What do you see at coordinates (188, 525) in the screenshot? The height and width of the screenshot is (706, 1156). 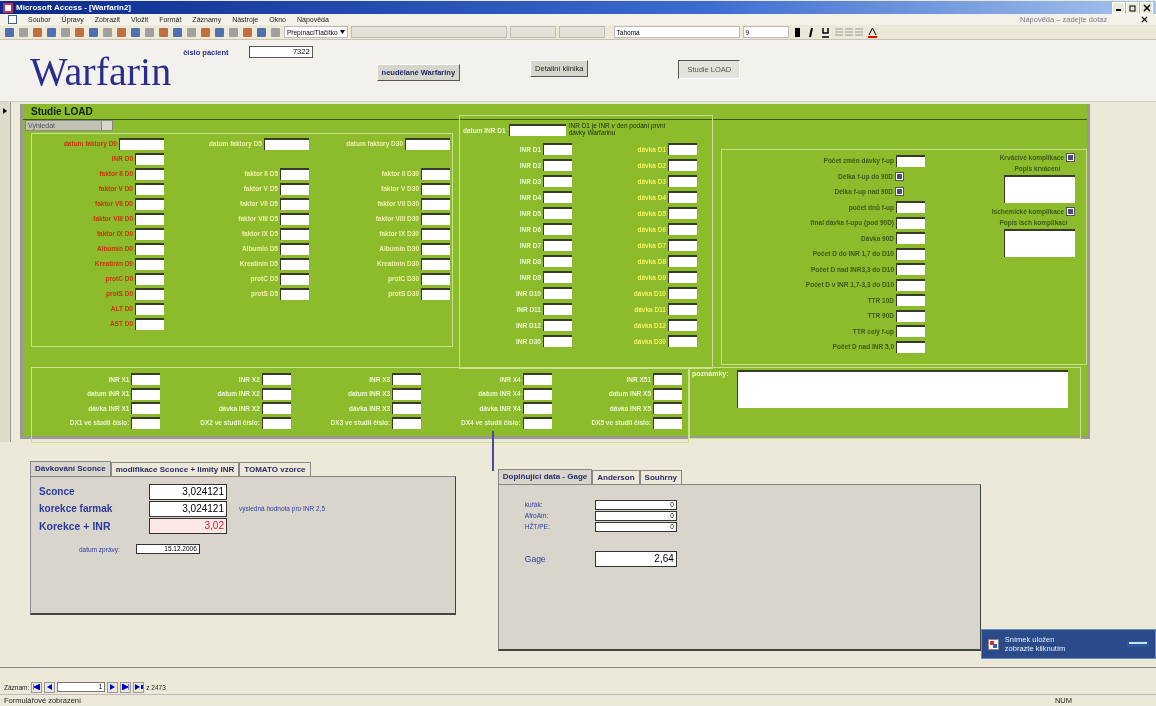 I see `value-field: 3,02` at bounding box center [188, 525].